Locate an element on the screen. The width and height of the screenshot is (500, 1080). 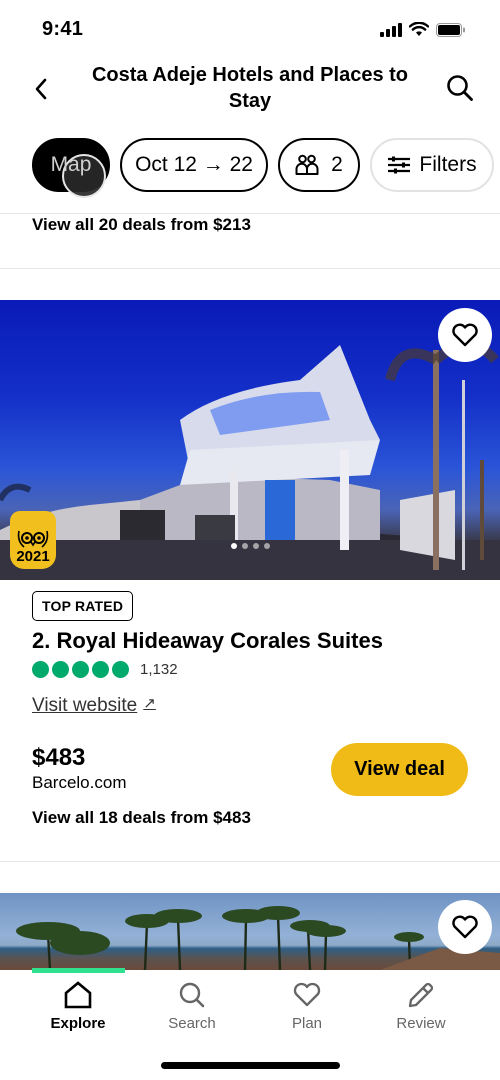
back-button is located at coordinates (41, 89).